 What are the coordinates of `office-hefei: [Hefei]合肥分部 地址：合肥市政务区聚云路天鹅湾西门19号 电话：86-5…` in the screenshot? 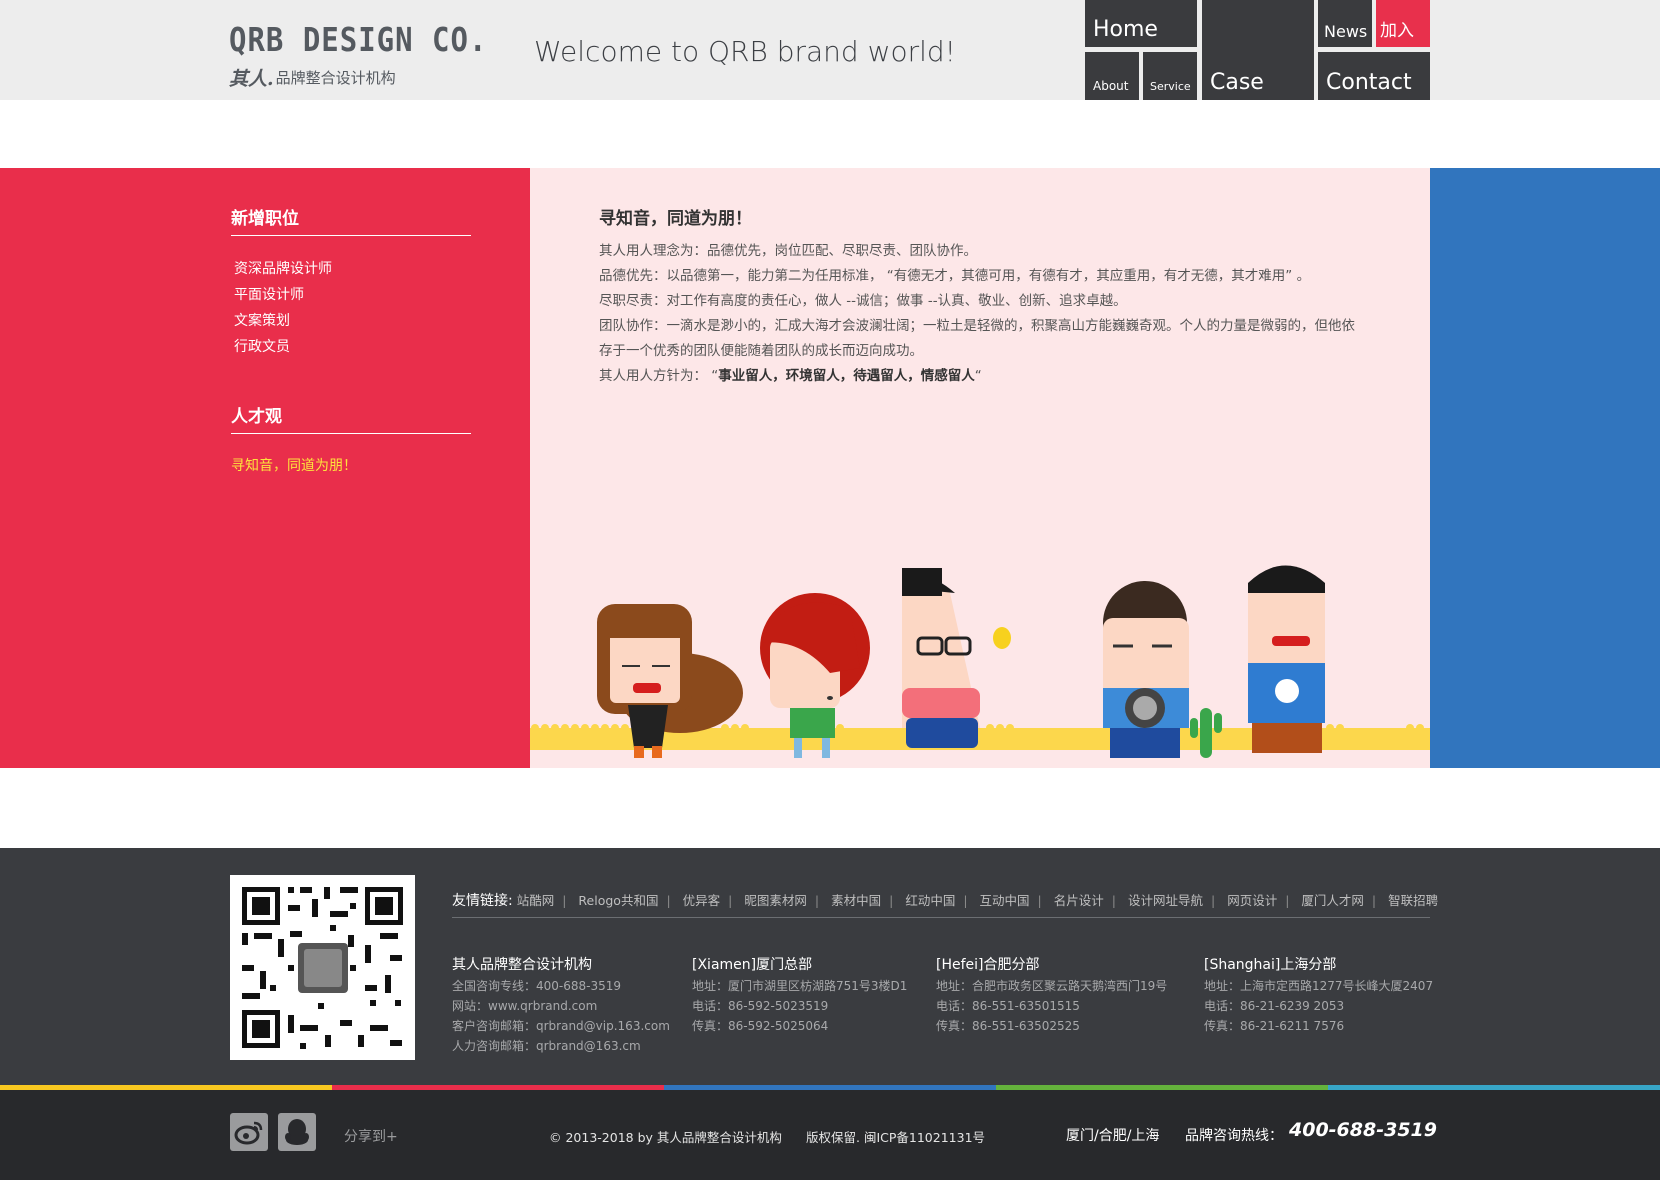 It's located at (1051, 995).